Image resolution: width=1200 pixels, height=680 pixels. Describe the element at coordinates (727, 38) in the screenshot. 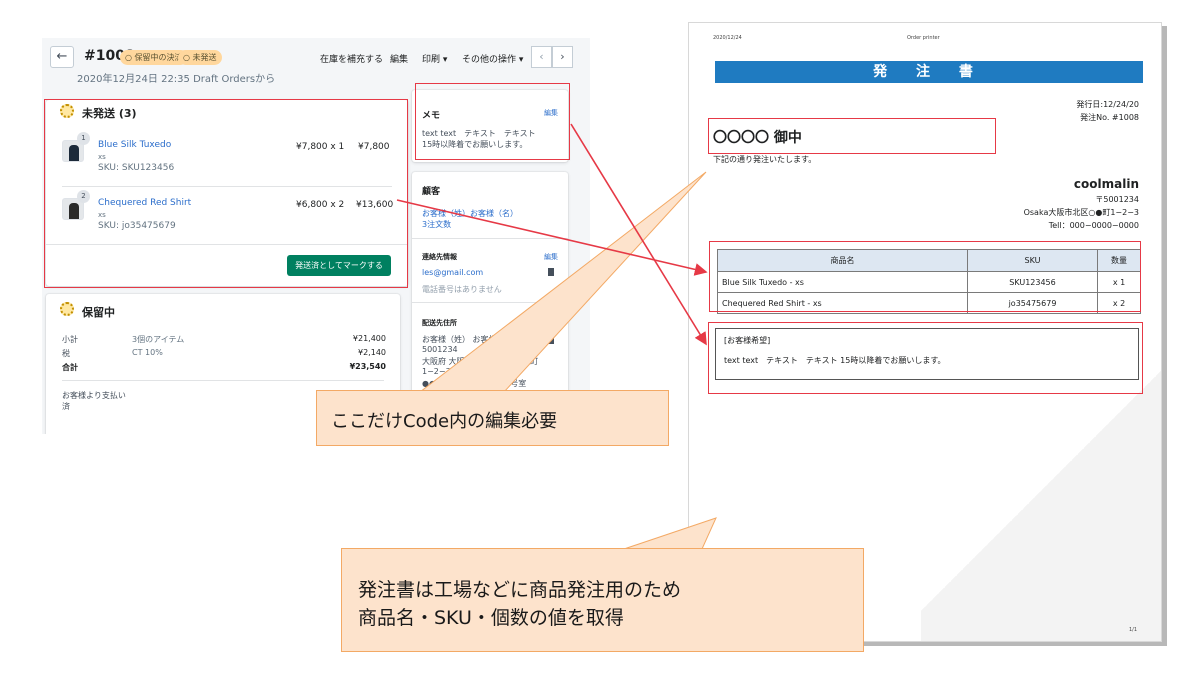

I see `print-date: 2020/12/24` at that location.